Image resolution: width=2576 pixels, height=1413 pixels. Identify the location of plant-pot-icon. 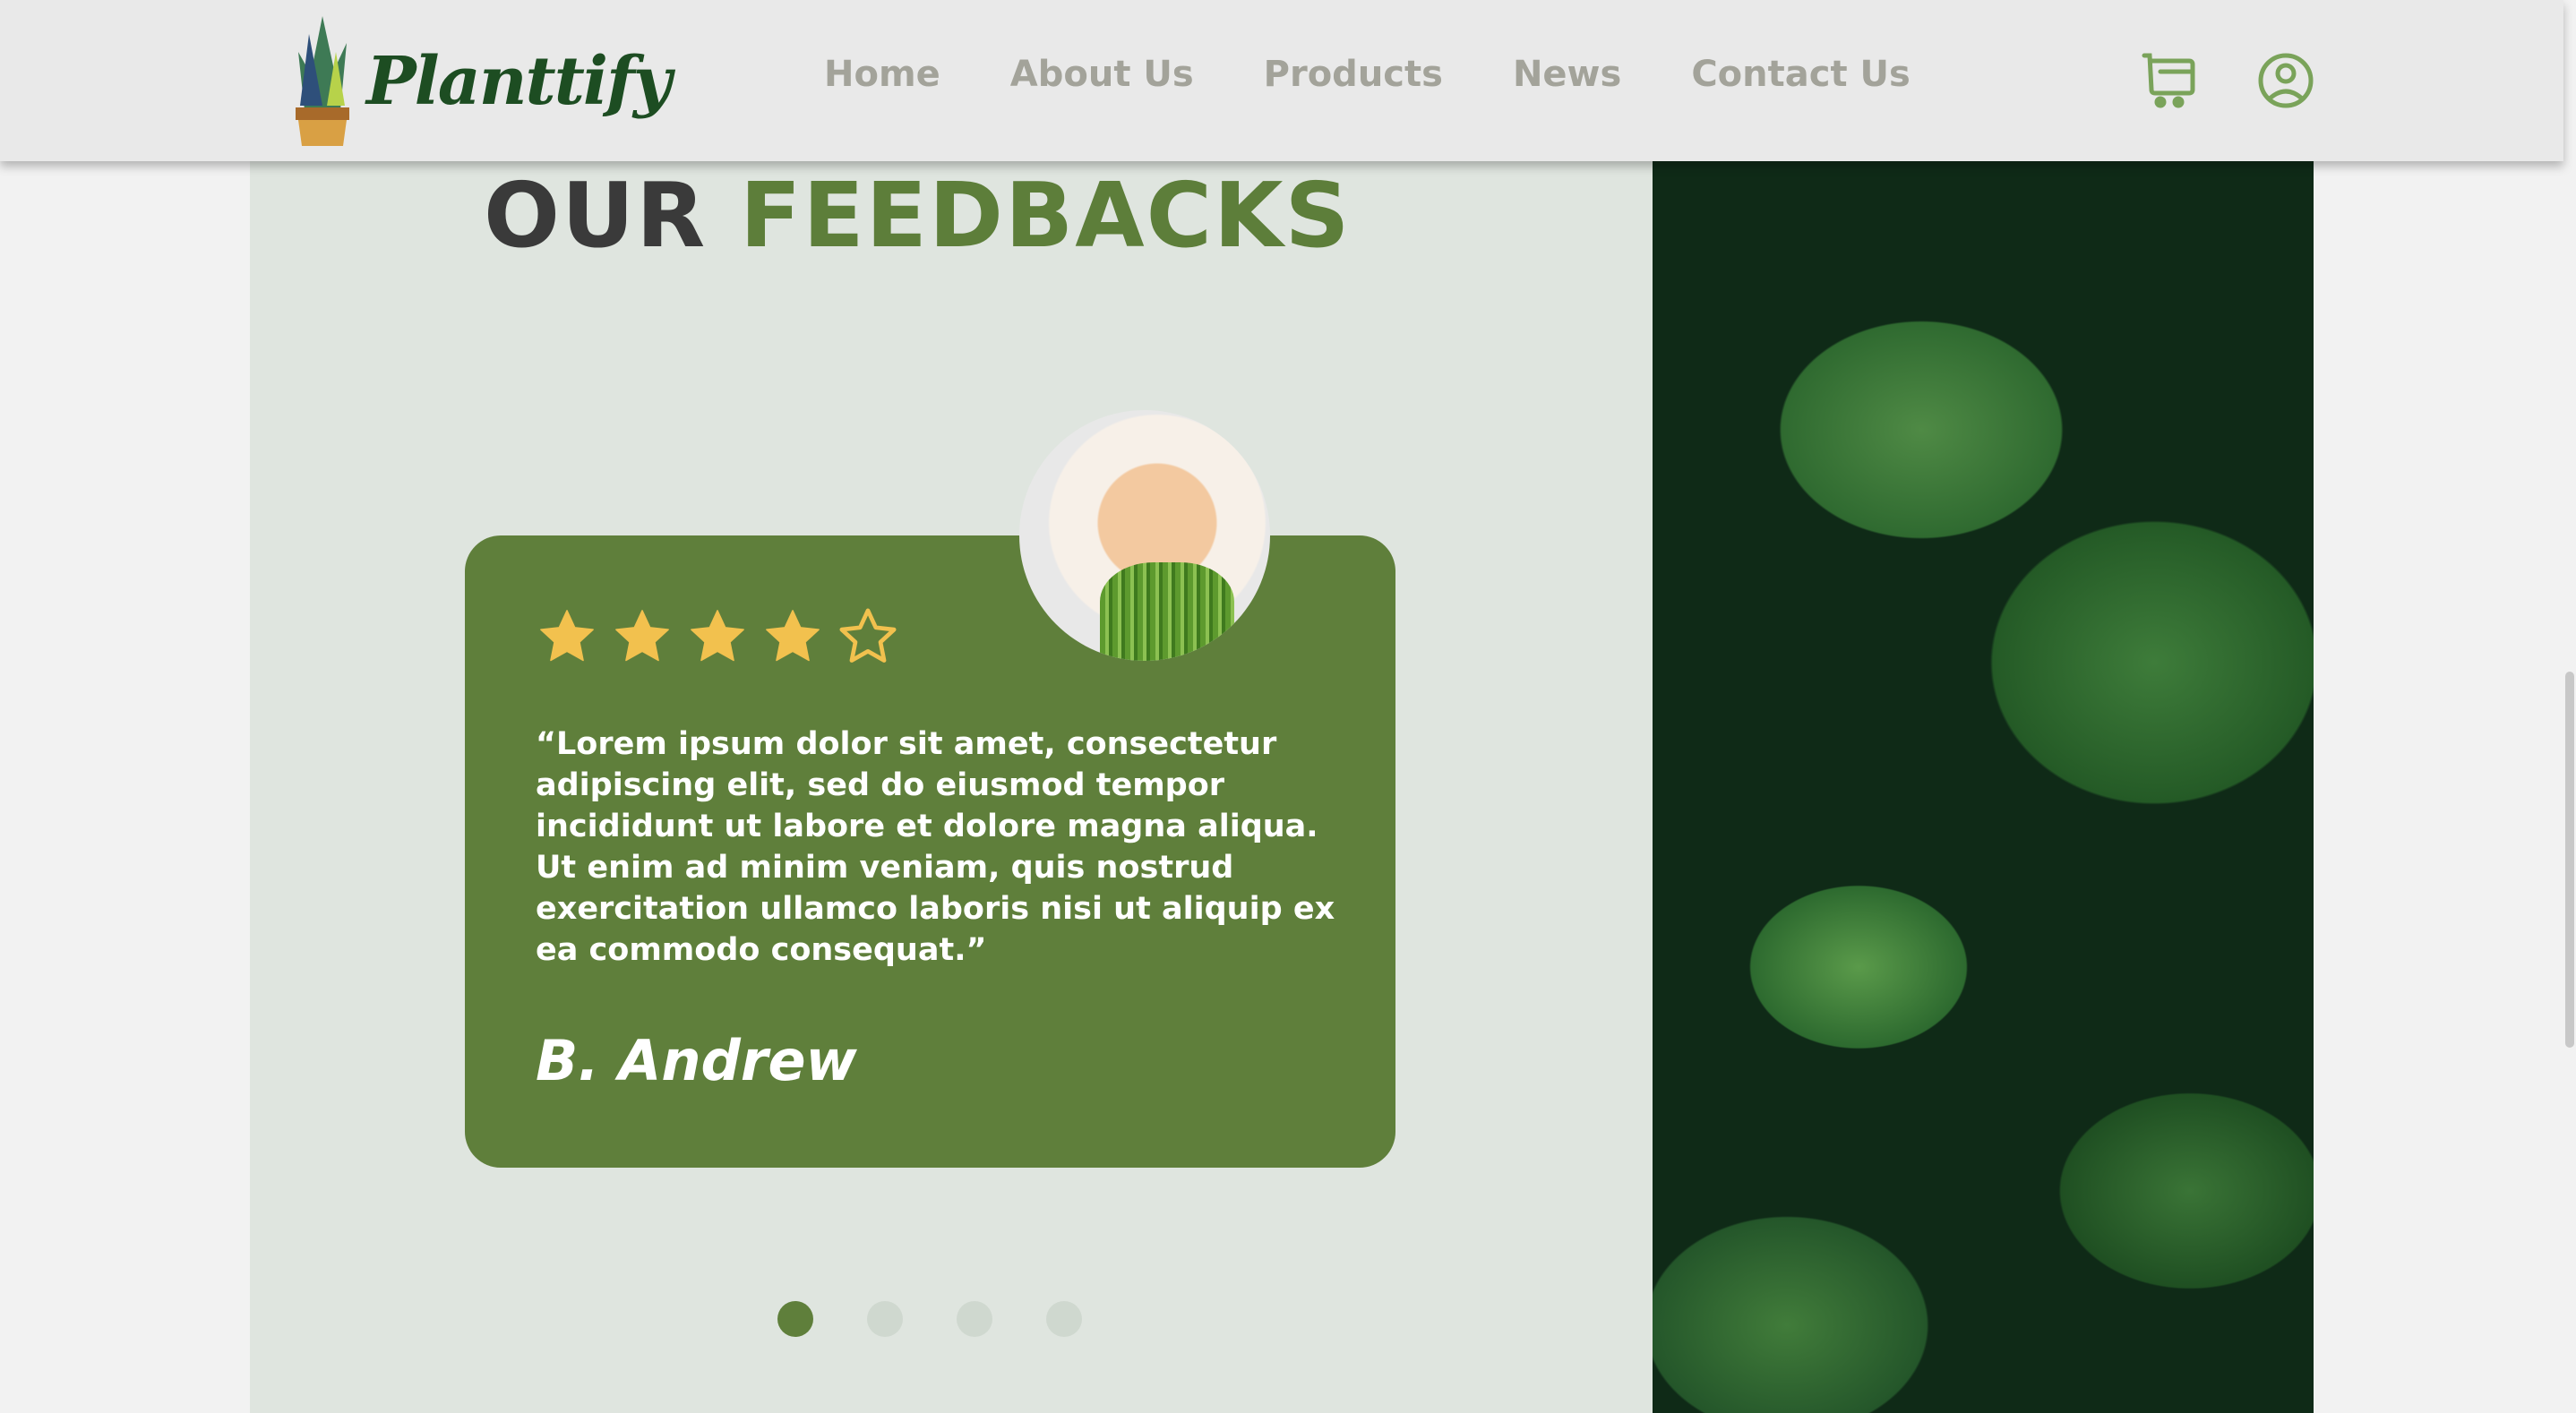
(322, 81).